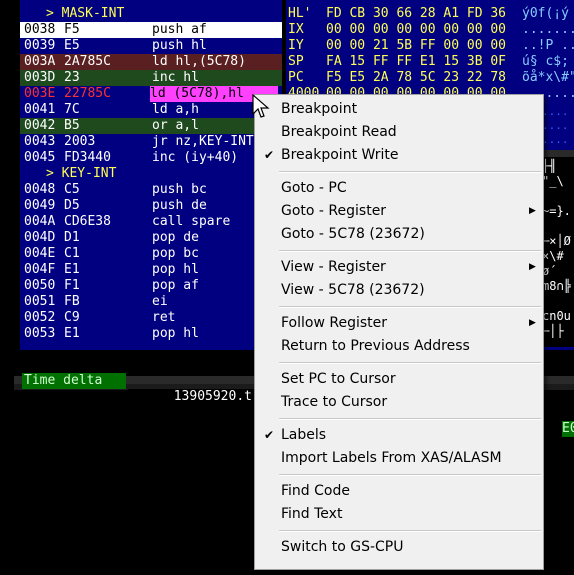 Image resolution: width=574 pixels, height=575 pixels. I want to click on menu-item-label: Trace to Cursor, so click(334, 402).